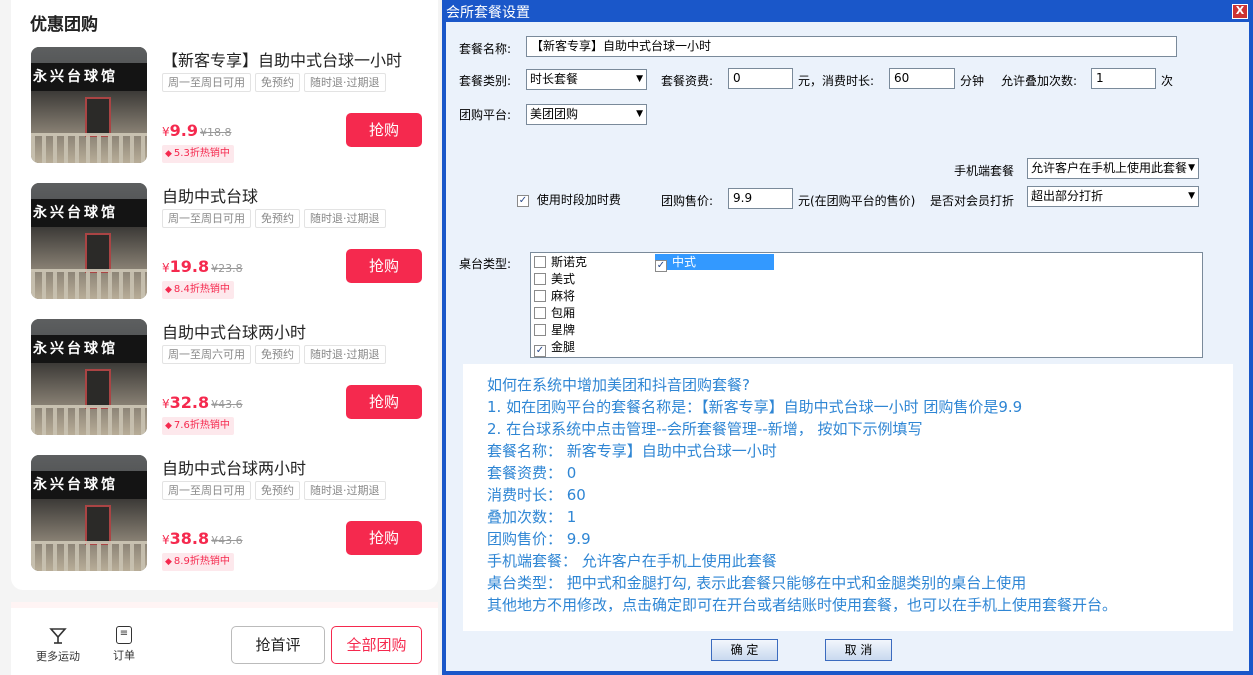 This screenshot has height=675, width=1253. I want to click on duration-input: 60, so click(922, 78).